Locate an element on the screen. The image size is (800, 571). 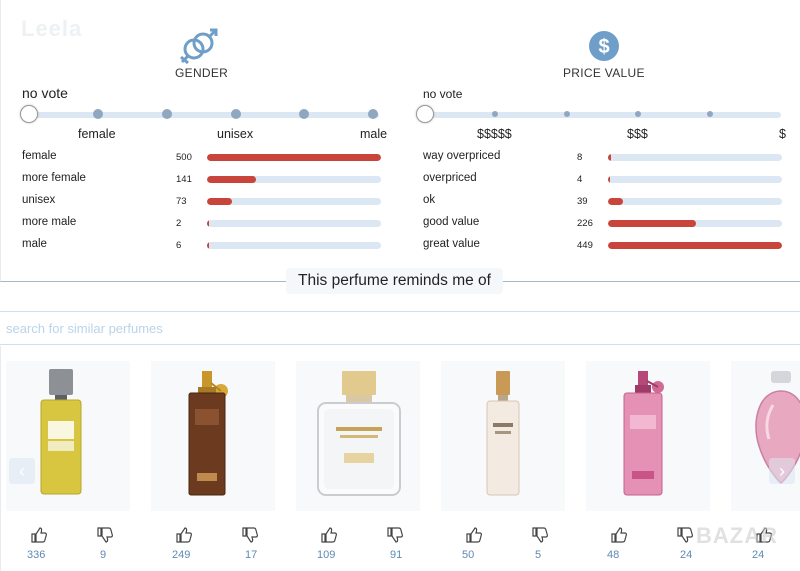
vote-label: overpriced is located at coordinates (450, 178).